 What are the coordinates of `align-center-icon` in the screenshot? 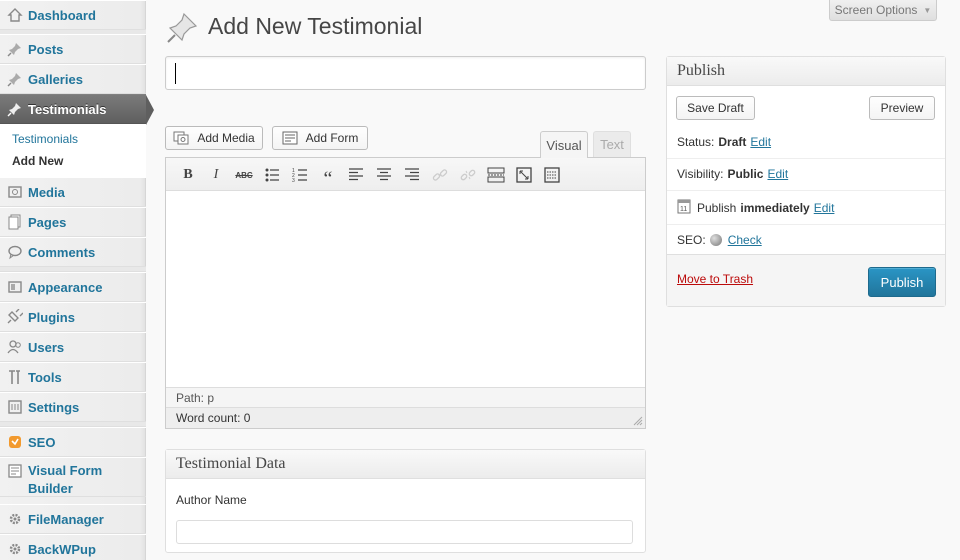 It's located at (384, 175).